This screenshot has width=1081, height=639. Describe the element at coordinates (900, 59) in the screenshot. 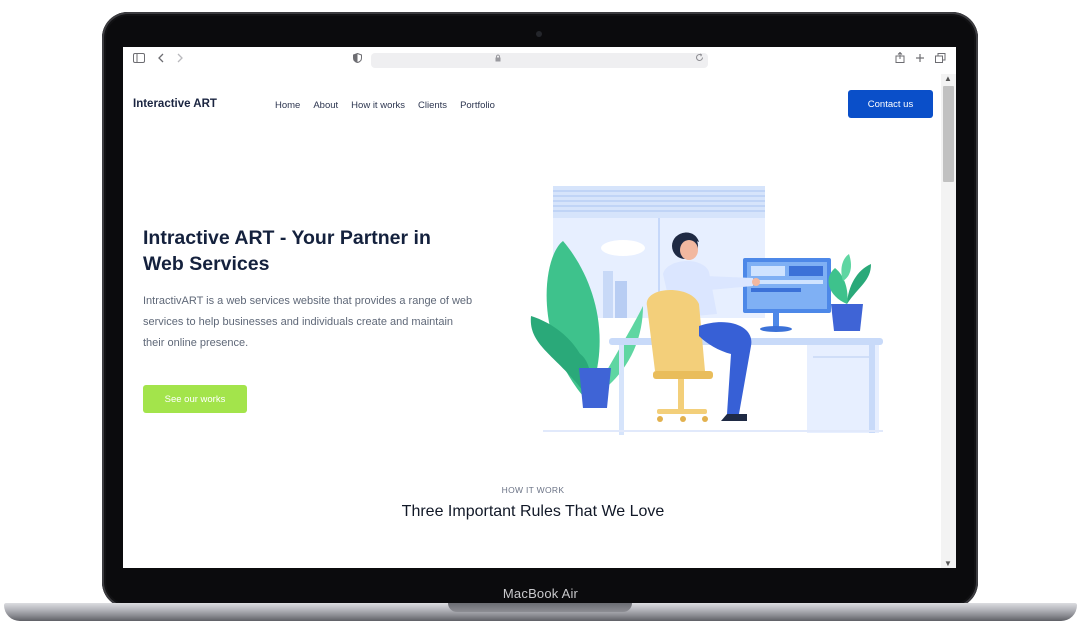

I see `share-icon` at that location.